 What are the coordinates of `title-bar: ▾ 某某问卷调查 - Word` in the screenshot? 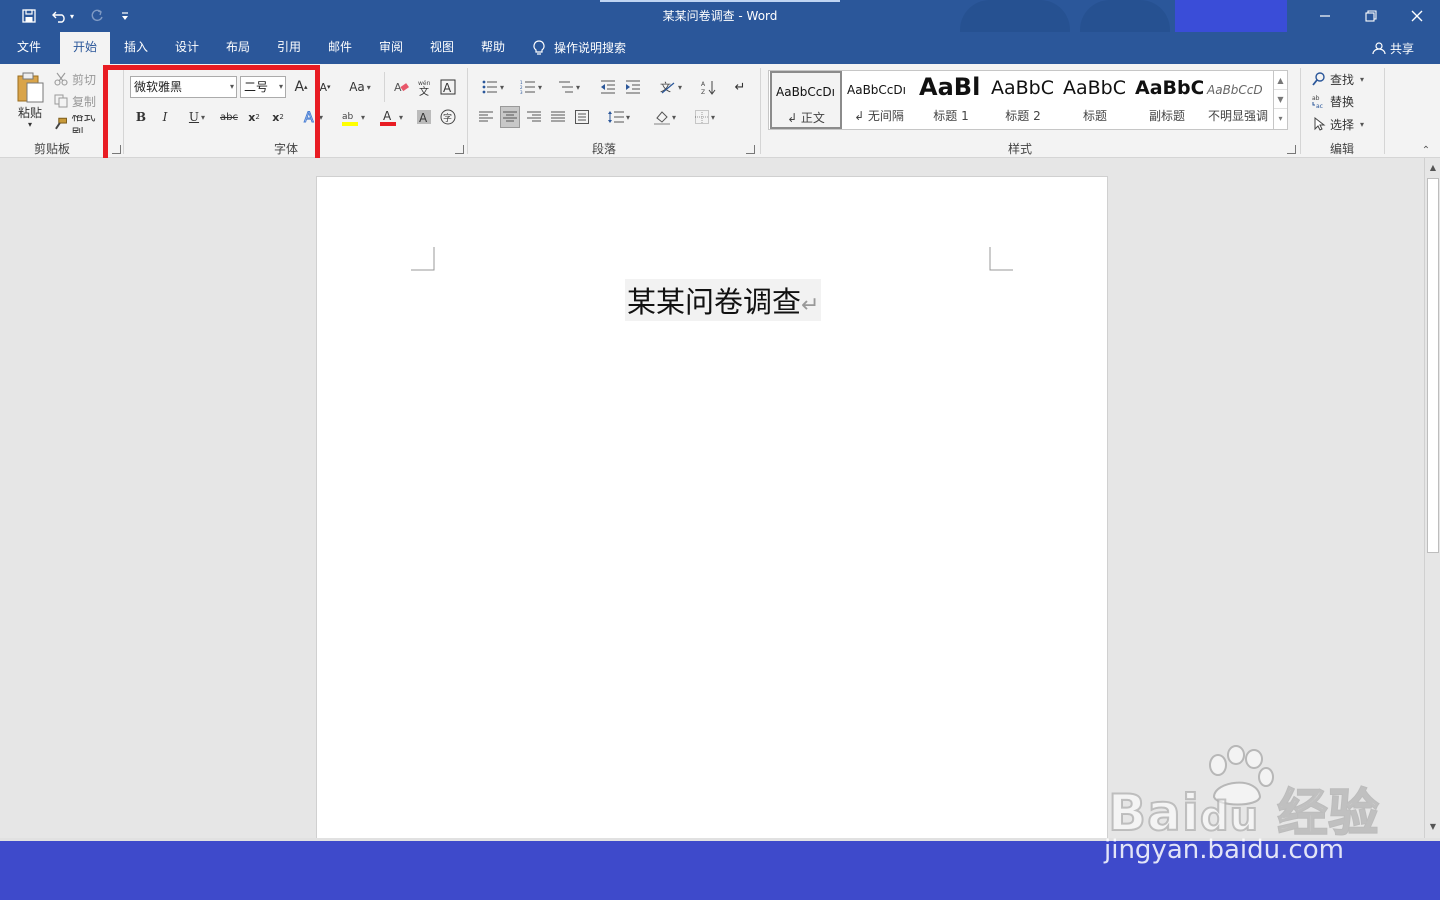 It's located at (720, 32).